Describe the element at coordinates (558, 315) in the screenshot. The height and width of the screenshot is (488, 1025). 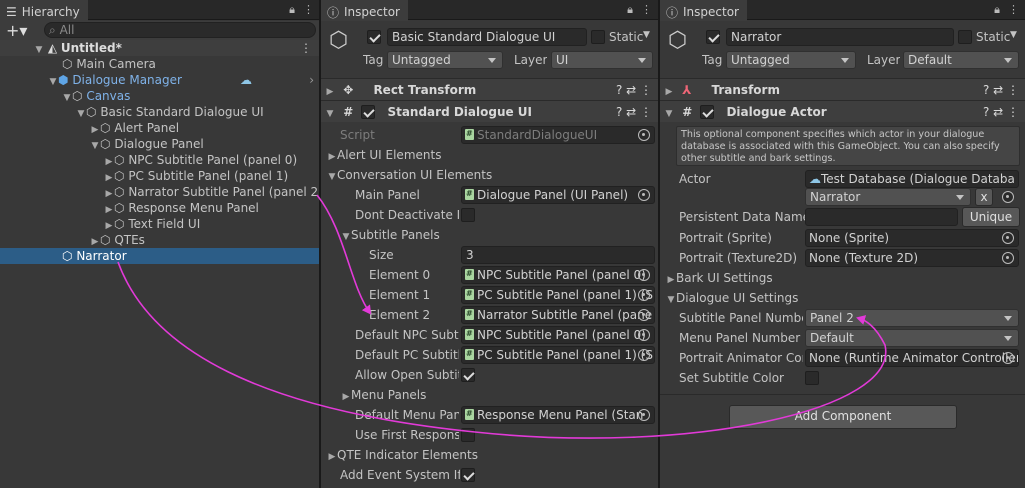
I see `element-2-field: Narrator Subtitle Panel (pane` at that location.